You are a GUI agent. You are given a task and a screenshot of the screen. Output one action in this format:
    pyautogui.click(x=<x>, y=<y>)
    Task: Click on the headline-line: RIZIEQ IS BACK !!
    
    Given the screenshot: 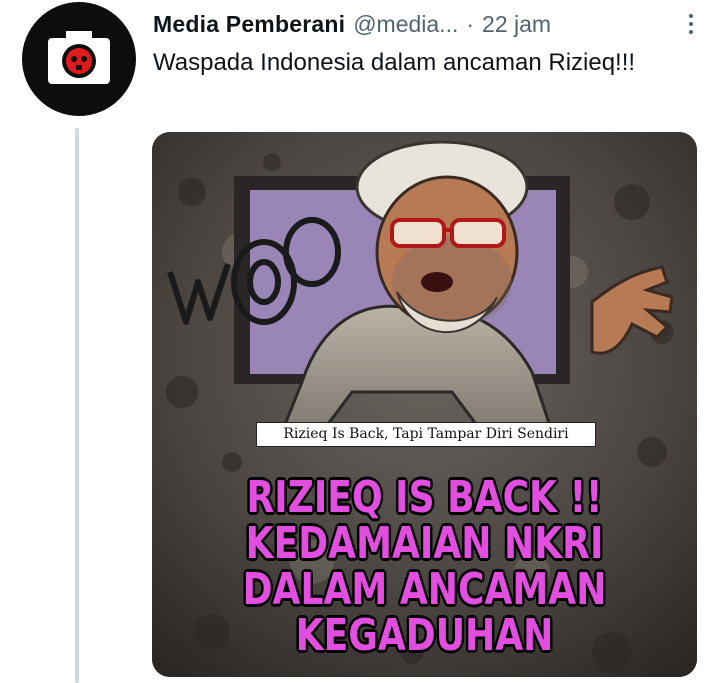 What is the action you would take?
    pyautogui.click(x=424, y=497)
    